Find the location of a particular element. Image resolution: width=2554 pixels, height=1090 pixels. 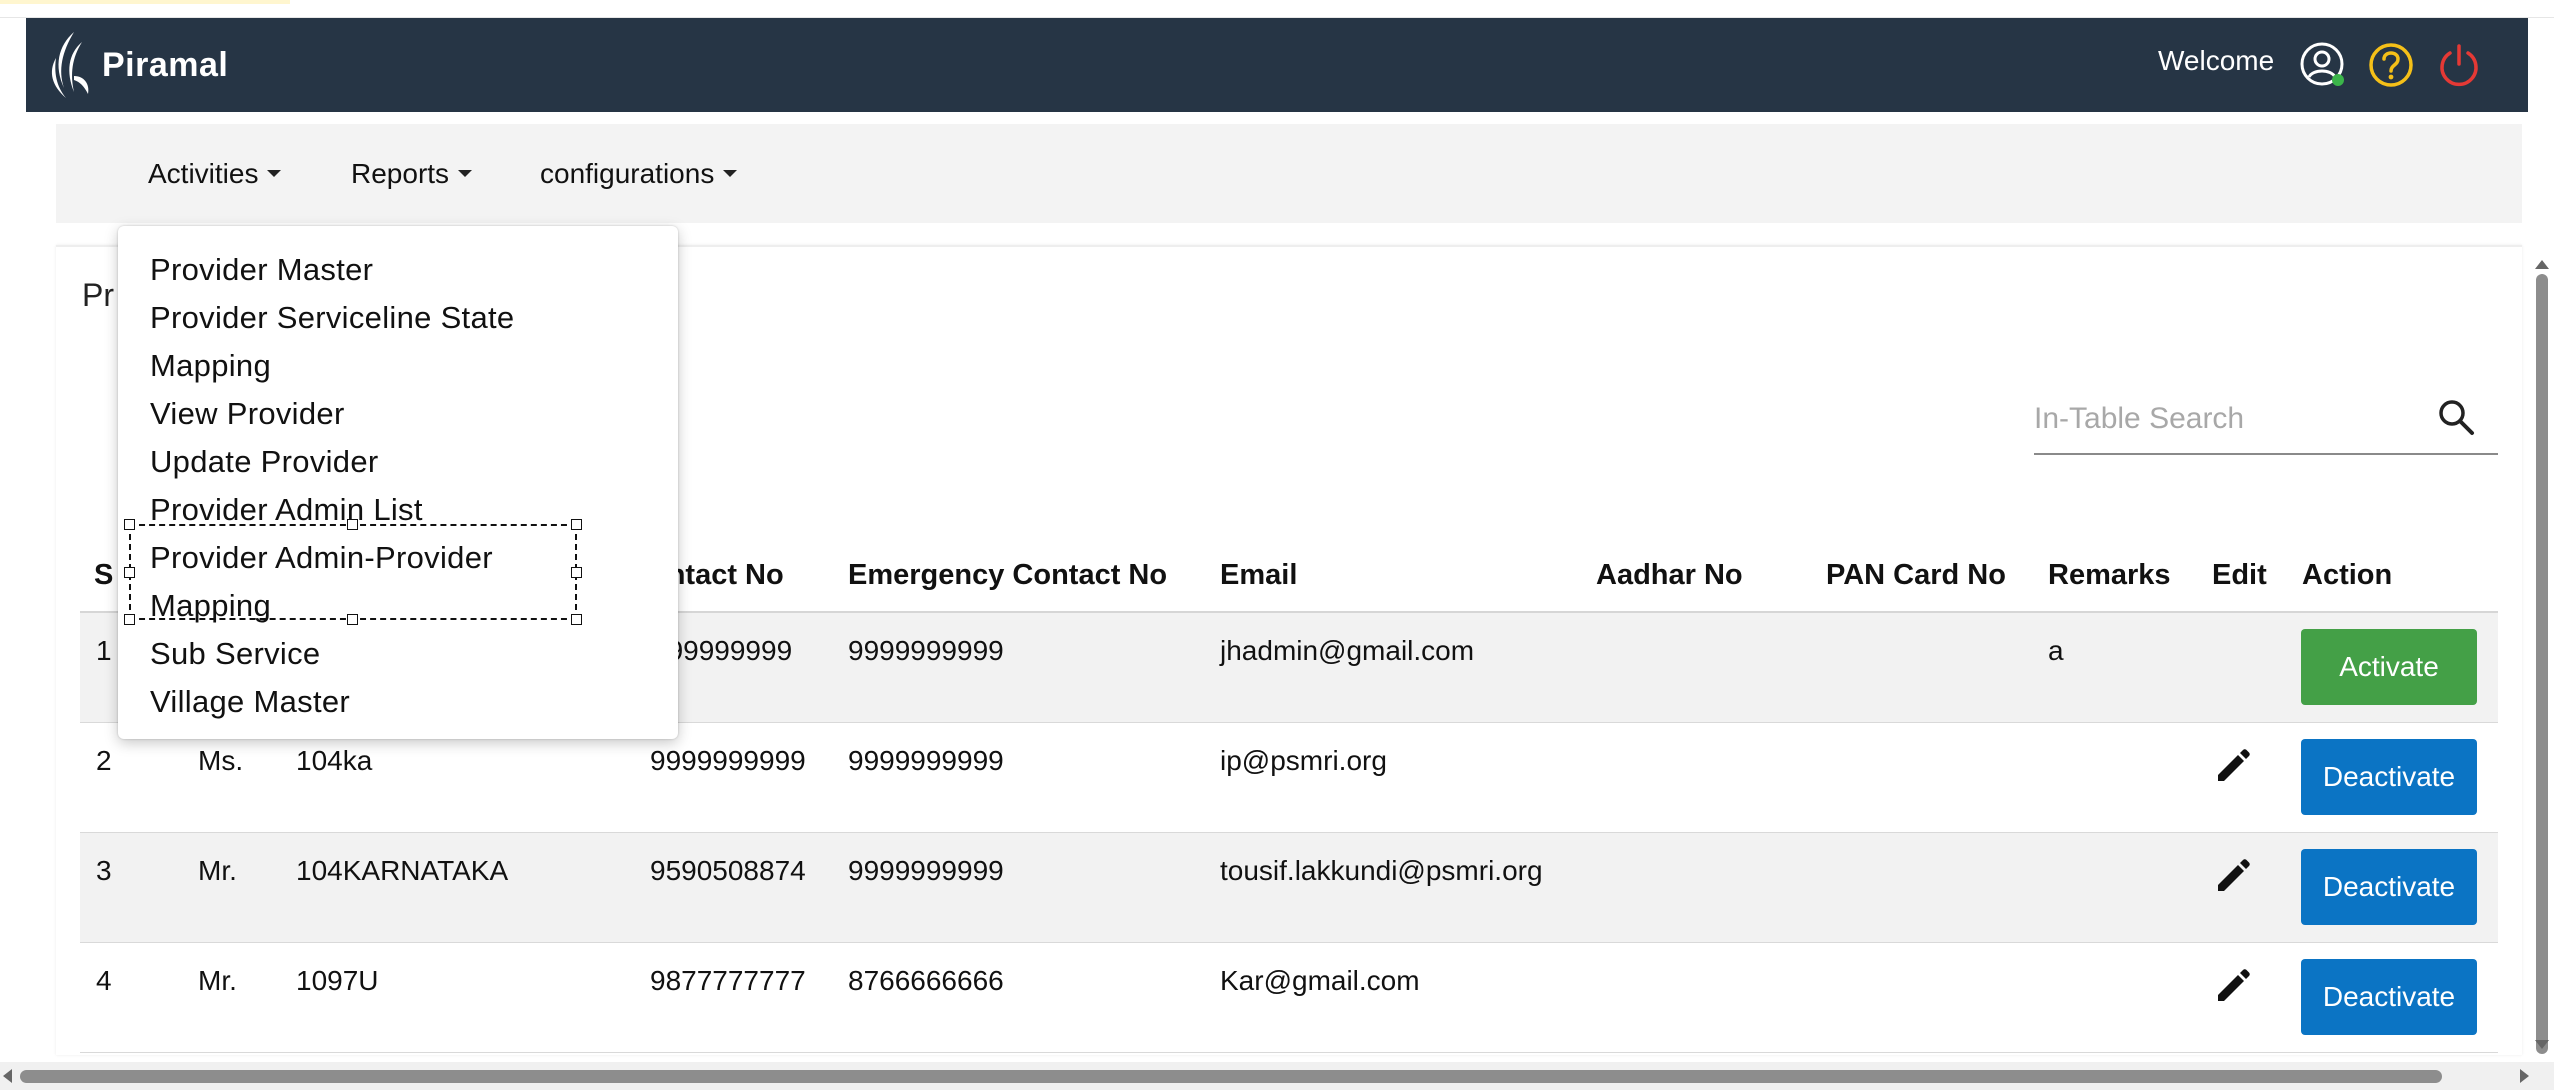

cell-name: 104KARNATAKA is located at coordinates (402, 870).